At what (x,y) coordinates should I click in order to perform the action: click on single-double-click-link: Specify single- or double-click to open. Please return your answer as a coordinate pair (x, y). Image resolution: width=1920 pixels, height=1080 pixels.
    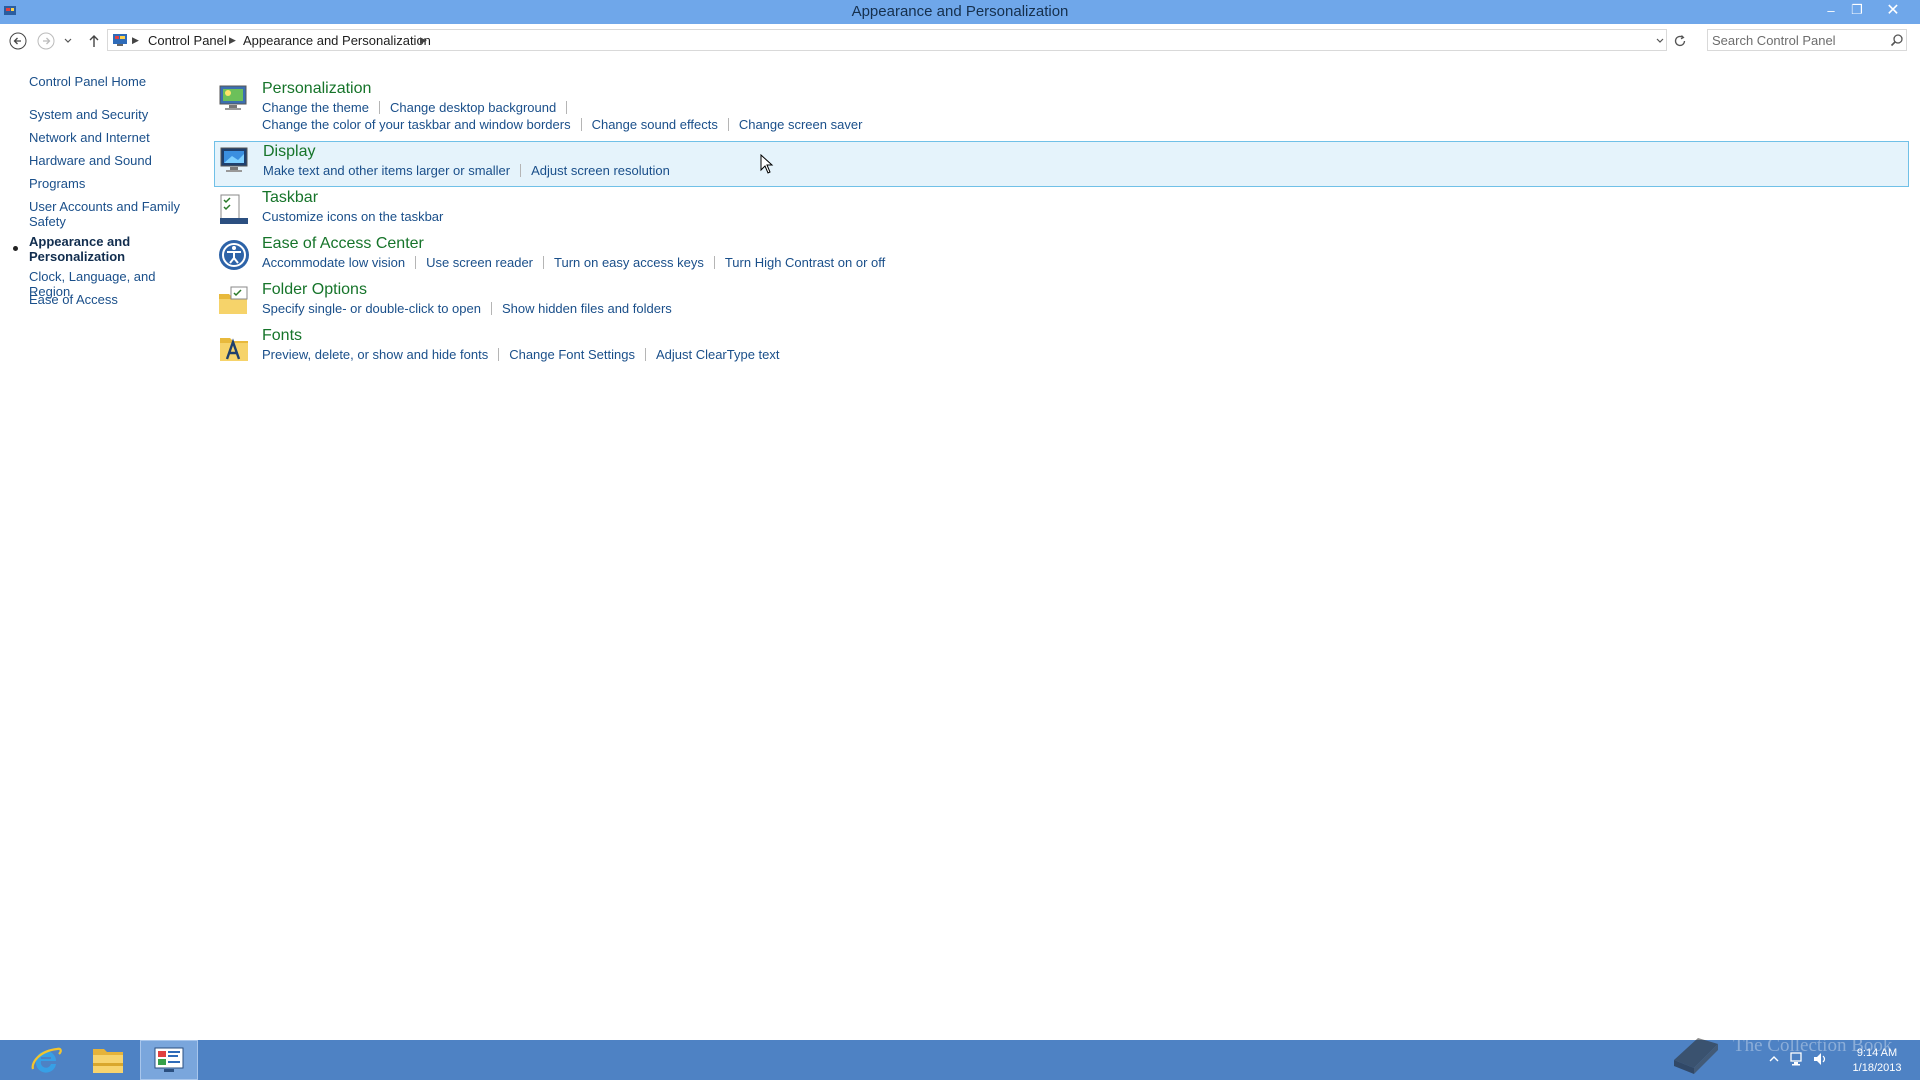
    Looking at the image, I should click on (371, 308).